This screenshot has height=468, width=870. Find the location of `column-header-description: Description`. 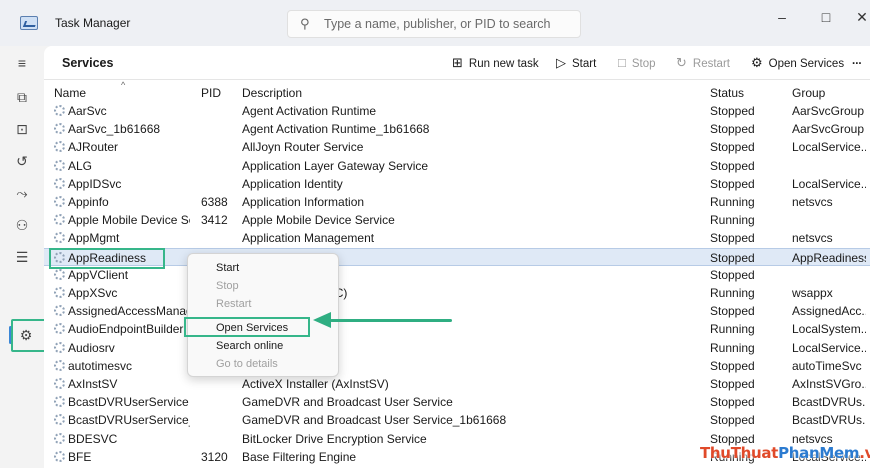

column-header-description: Description is located at coordinates (272, 93).